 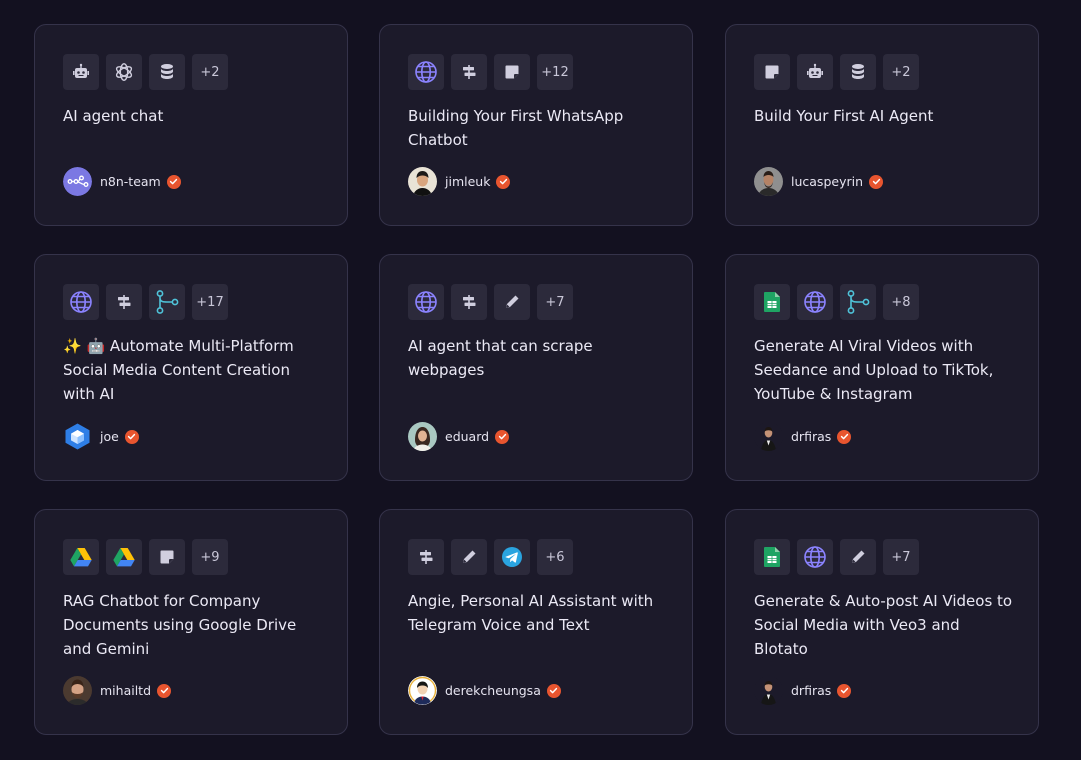 I want to click on template-card: +2 Build Your First AI Agent lucaspeyrin, so click(x=882, y=125).